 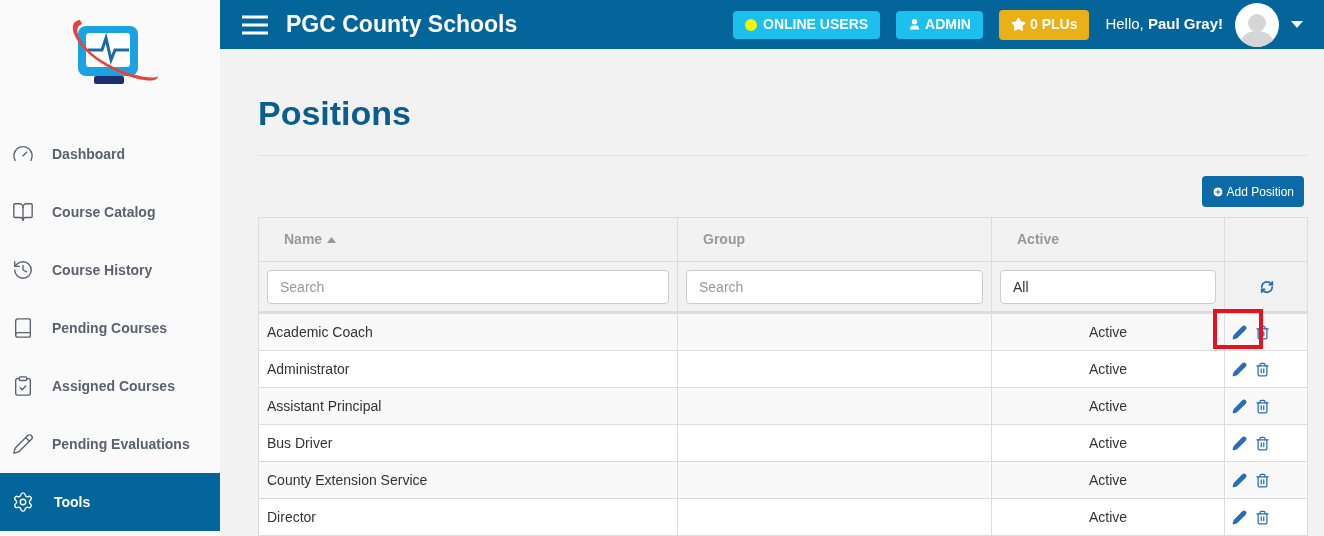 I want to click on star-icon, so click(x=1018, y=24).